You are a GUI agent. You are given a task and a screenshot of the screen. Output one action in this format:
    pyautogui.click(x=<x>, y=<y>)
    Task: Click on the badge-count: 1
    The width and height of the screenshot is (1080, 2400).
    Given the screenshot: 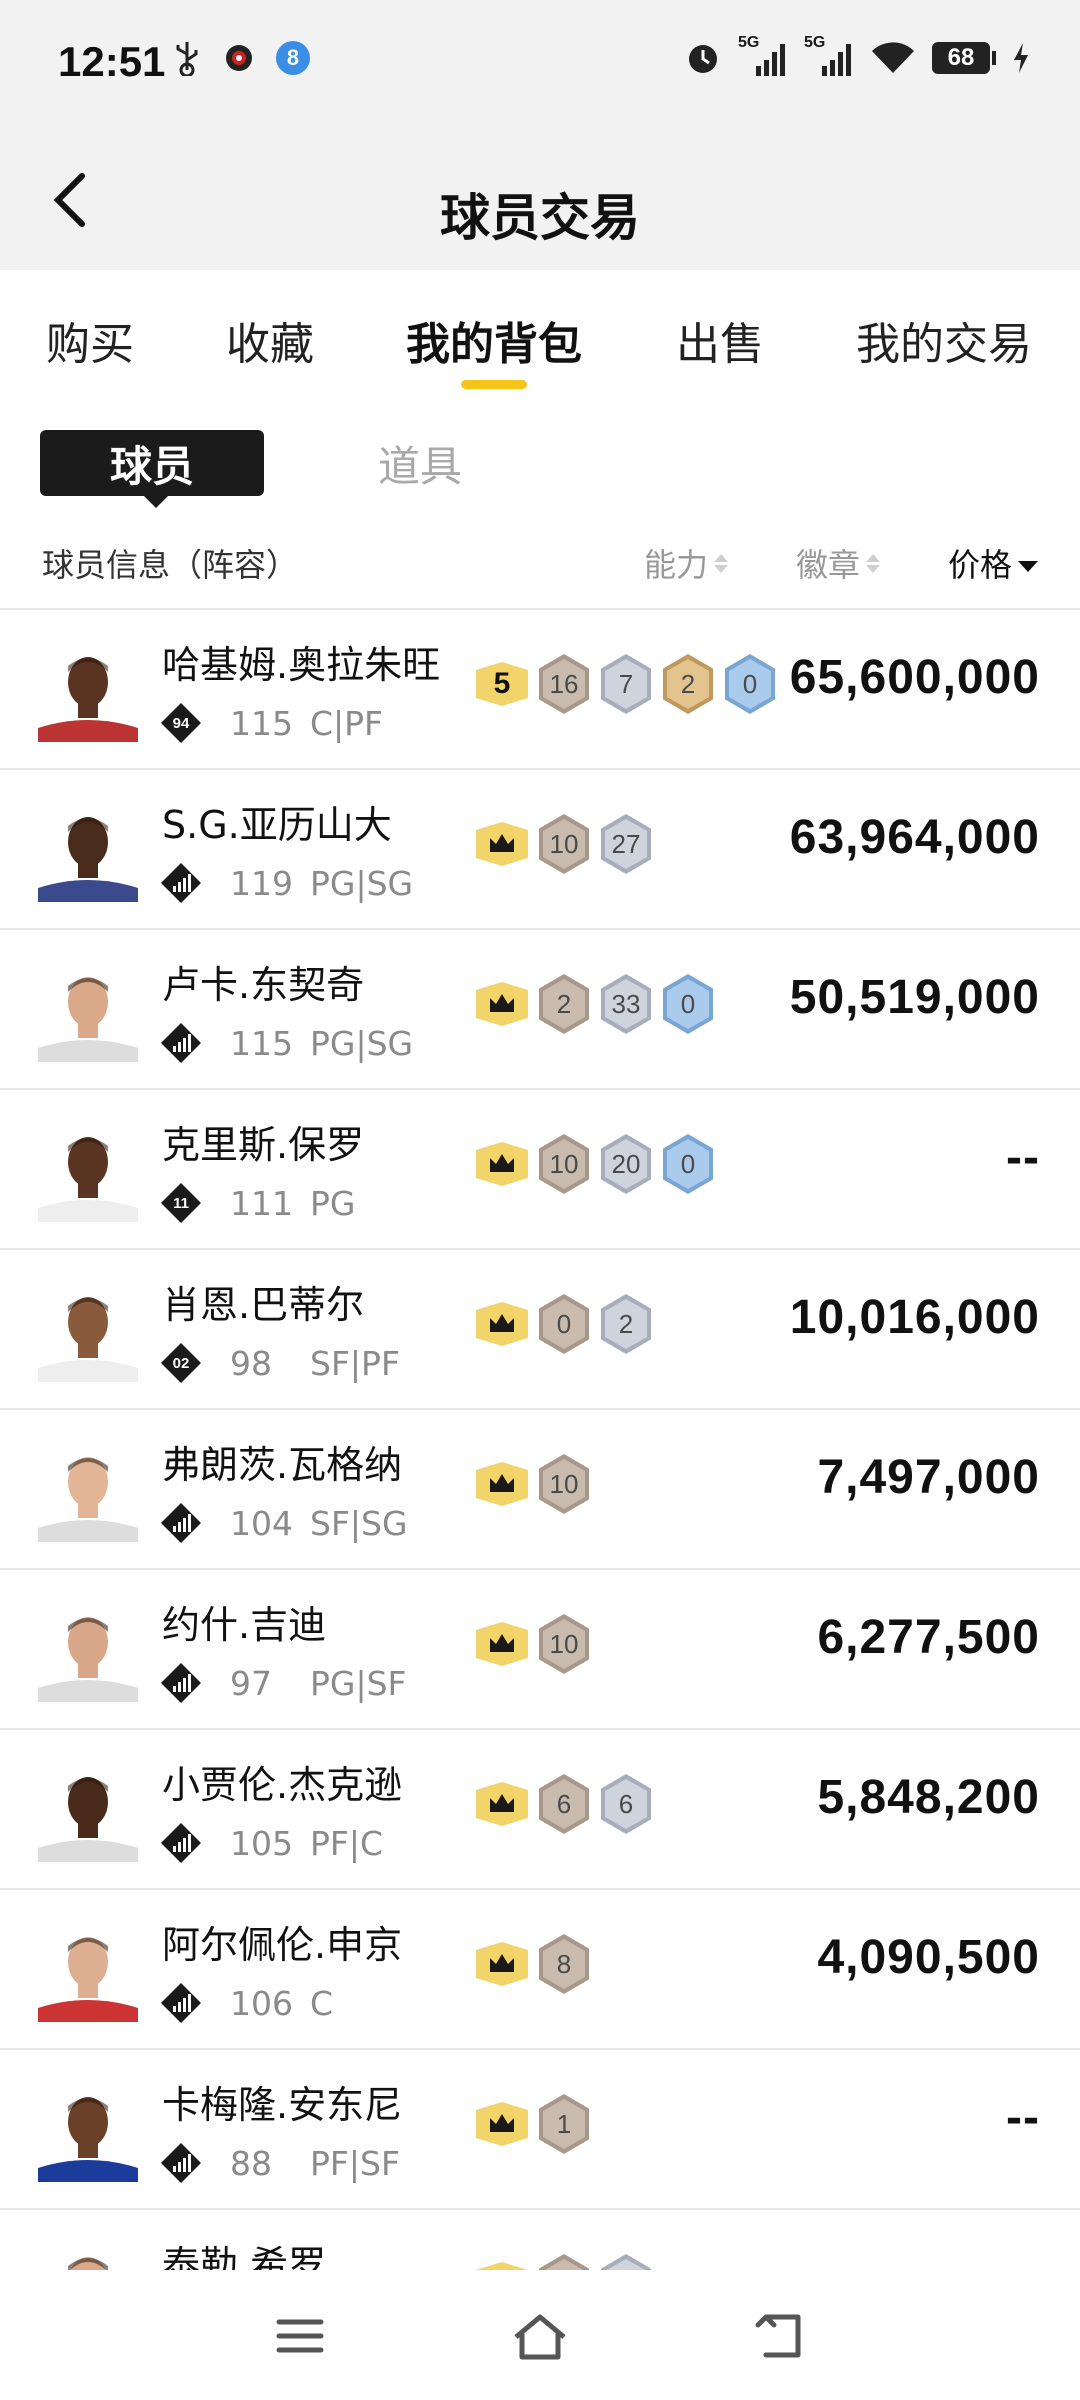 What is the action you would take?
    pyautogui.click(x=564, y=2123)
    